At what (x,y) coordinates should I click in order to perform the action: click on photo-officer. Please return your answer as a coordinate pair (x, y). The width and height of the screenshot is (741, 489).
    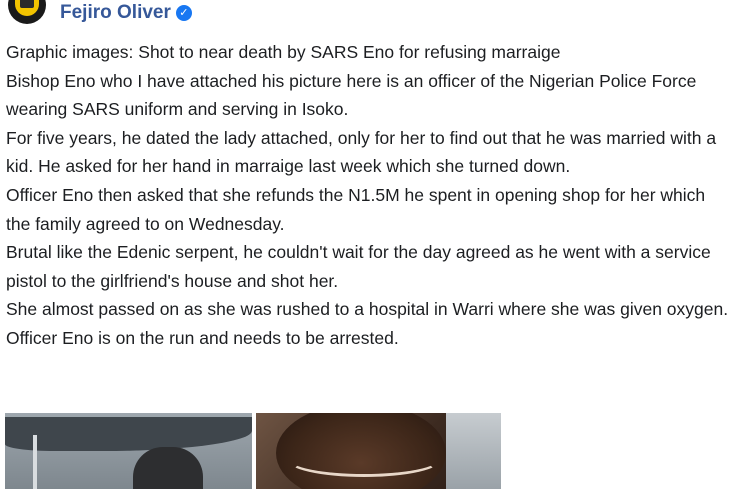
    Looking at the image, I should click on (128, 451).